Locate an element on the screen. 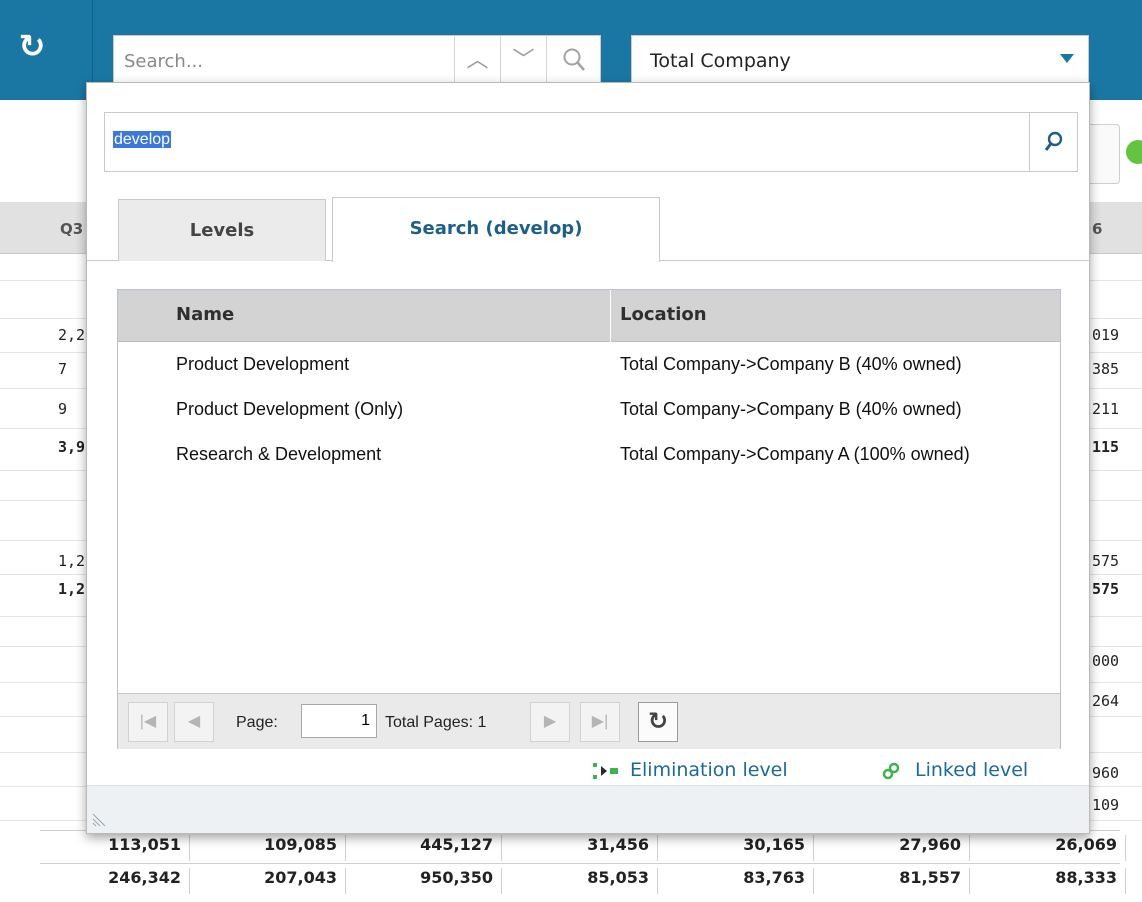 This screenshot has height=902, width=1142. grid-cell: 113,051 is located at coordinates (115, 848).